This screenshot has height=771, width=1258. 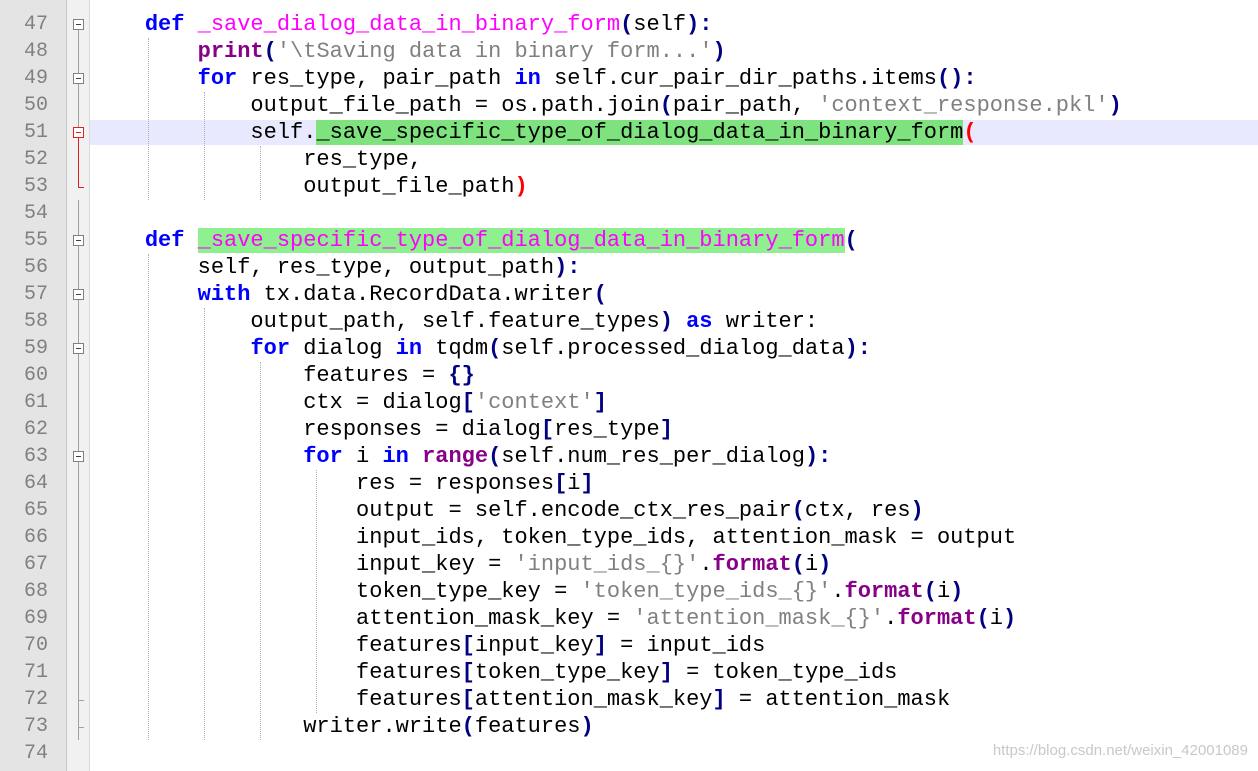 I want to click on code-text: features[input_key] = input_ids, so click(x=428, y=645).